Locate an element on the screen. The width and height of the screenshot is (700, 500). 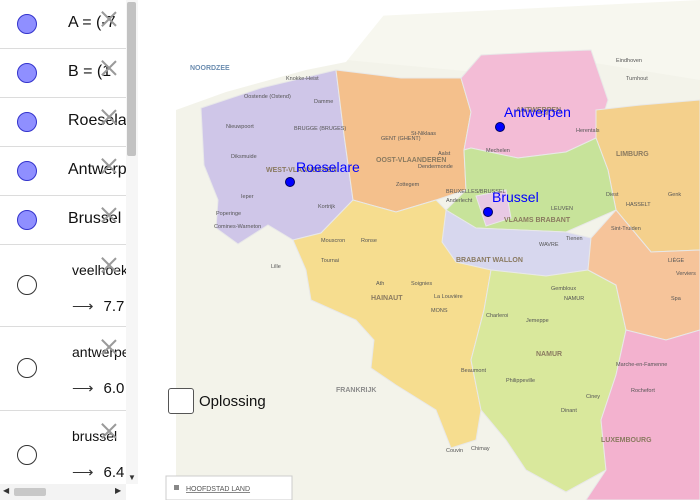
city-label: Charleroi is located at coordinates (497, 316).